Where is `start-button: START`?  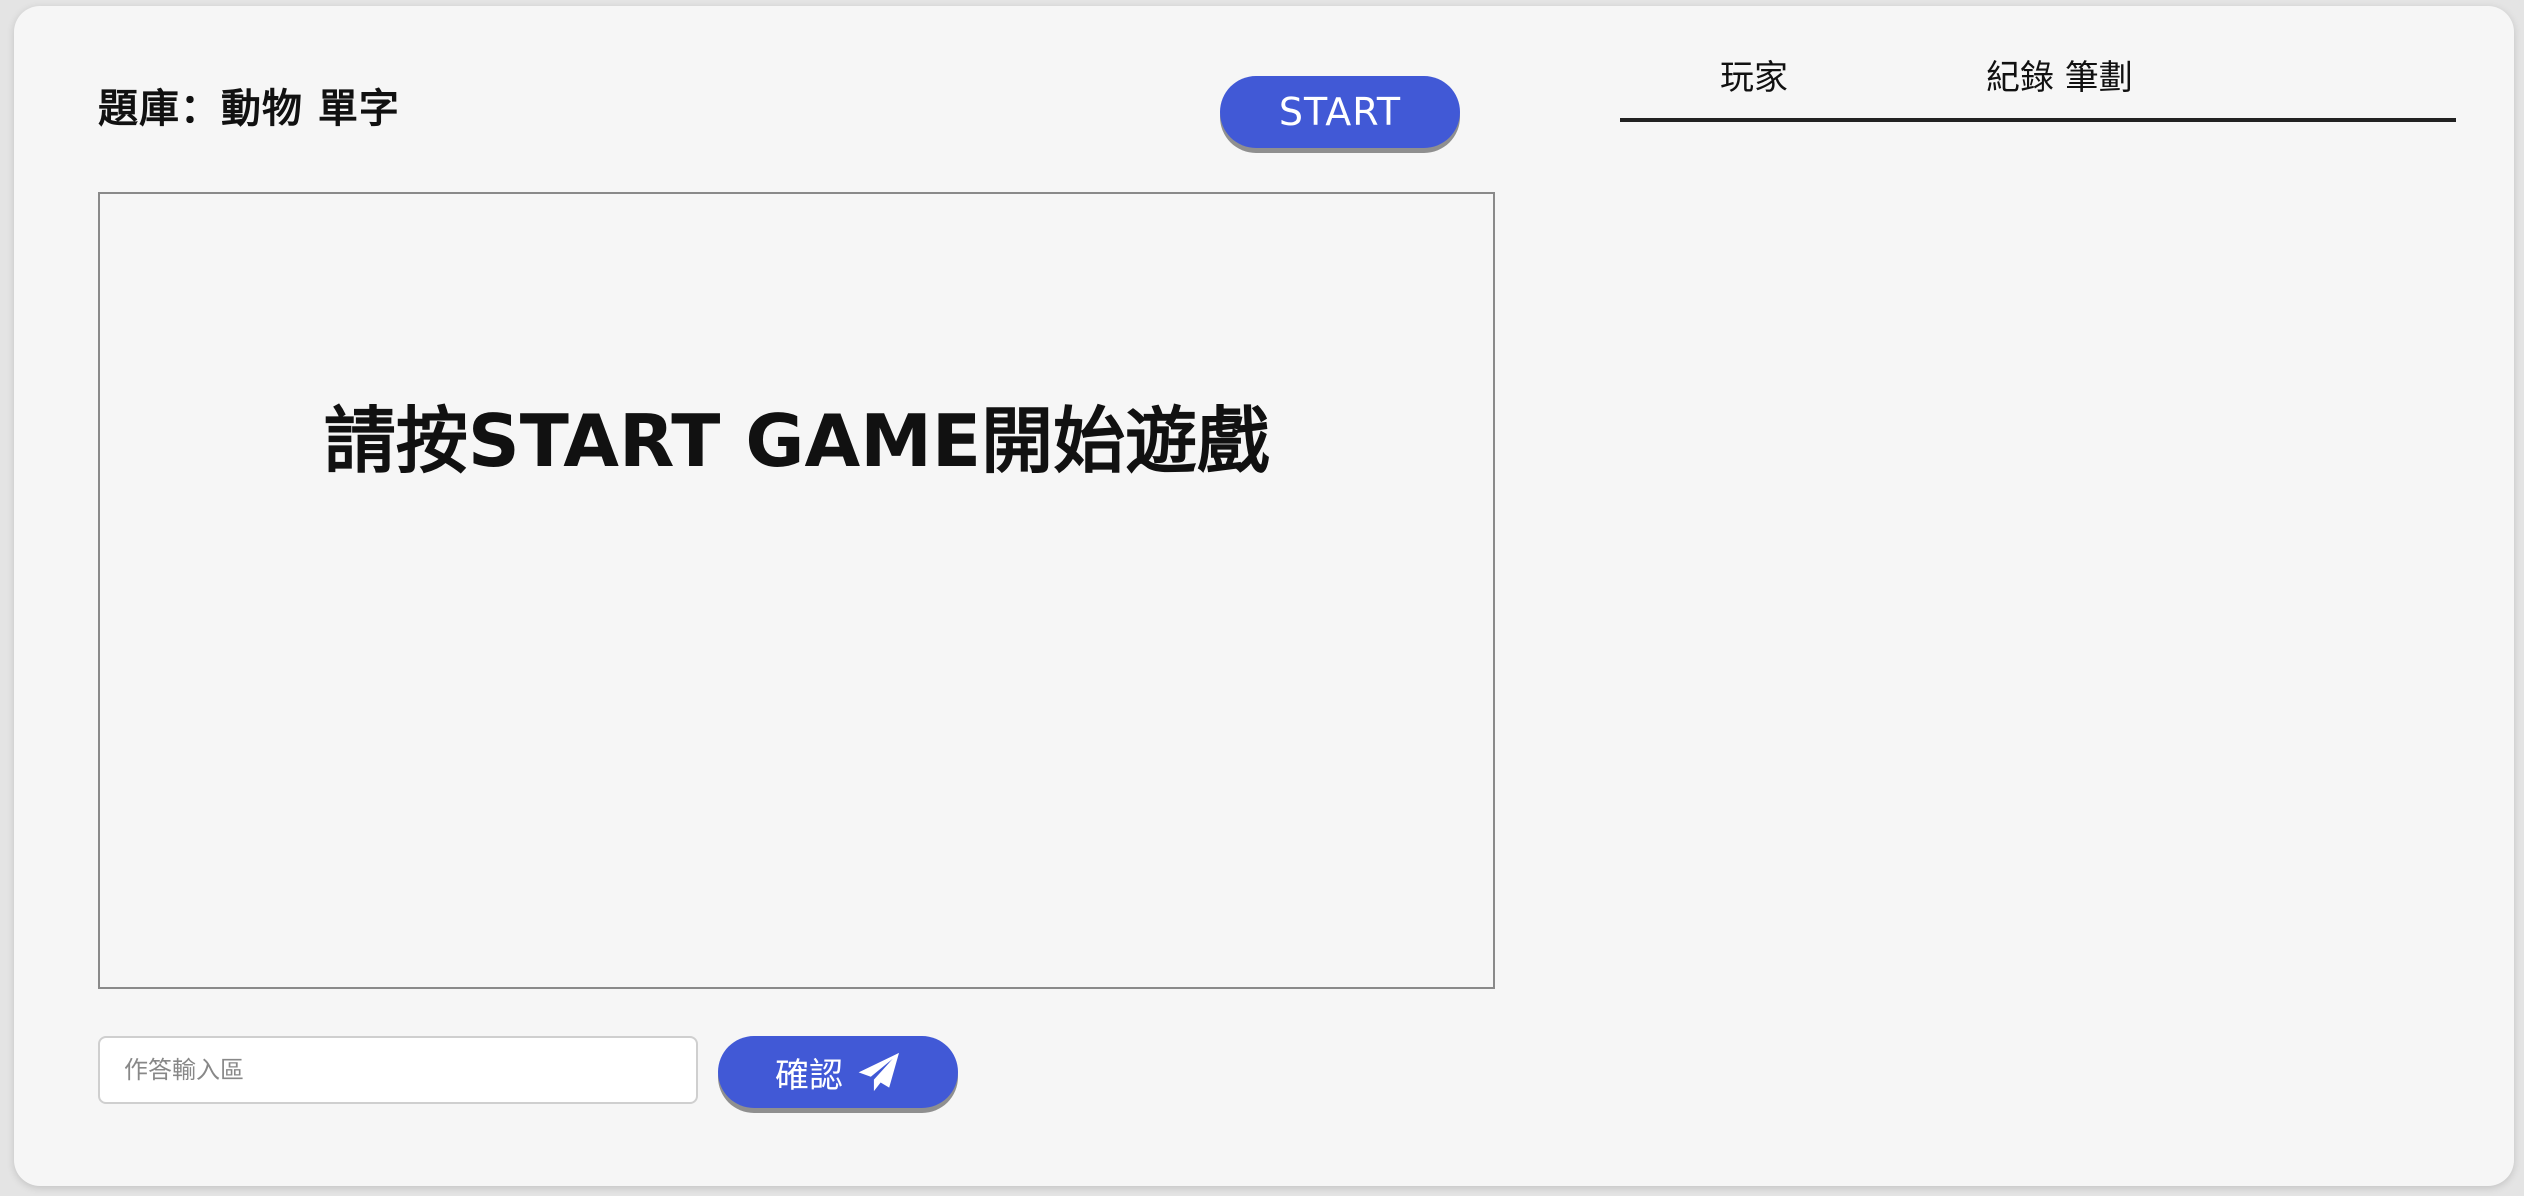 start-button: START is located at coordinates (1340, 112).